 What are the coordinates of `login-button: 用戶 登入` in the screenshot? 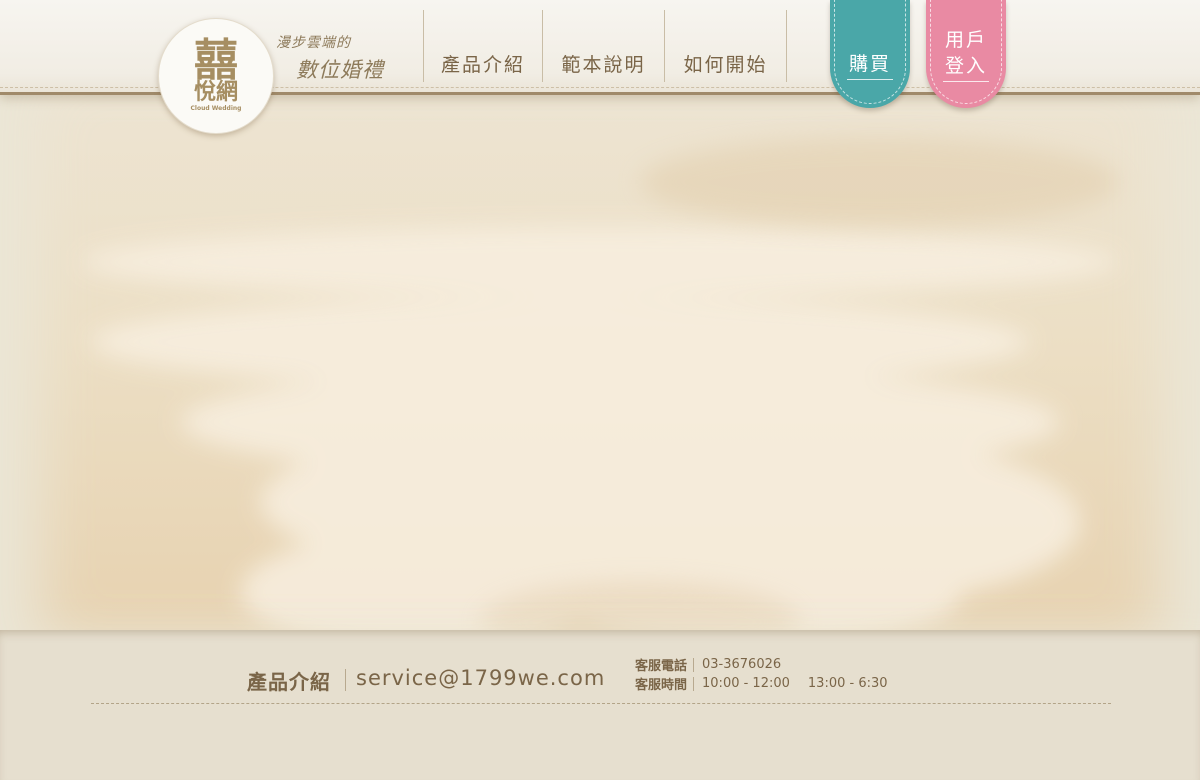 It's located at (966, 54).